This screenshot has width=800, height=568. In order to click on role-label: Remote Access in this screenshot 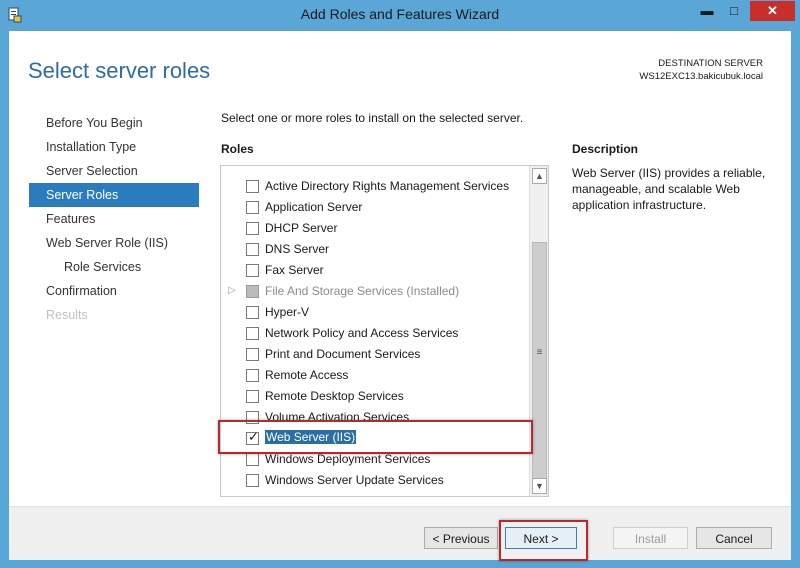, I will do `click(307, 375)`.